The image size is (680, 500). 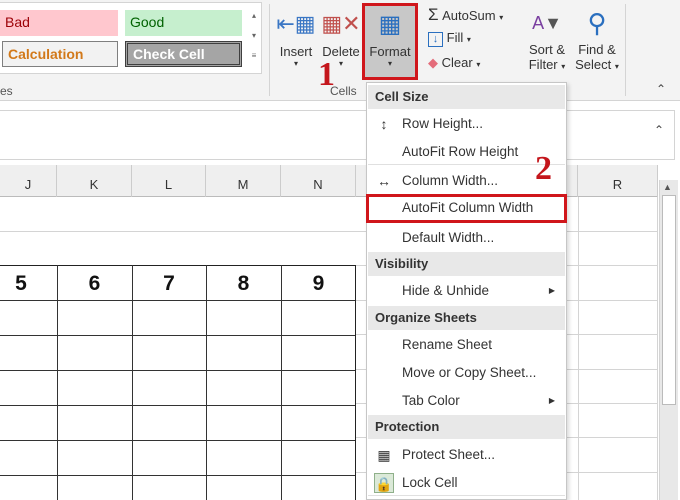 What do you see at coordinates (243, 181) in the screenshot?
I see `column-header-m: M` at bounding box center [243, 181].